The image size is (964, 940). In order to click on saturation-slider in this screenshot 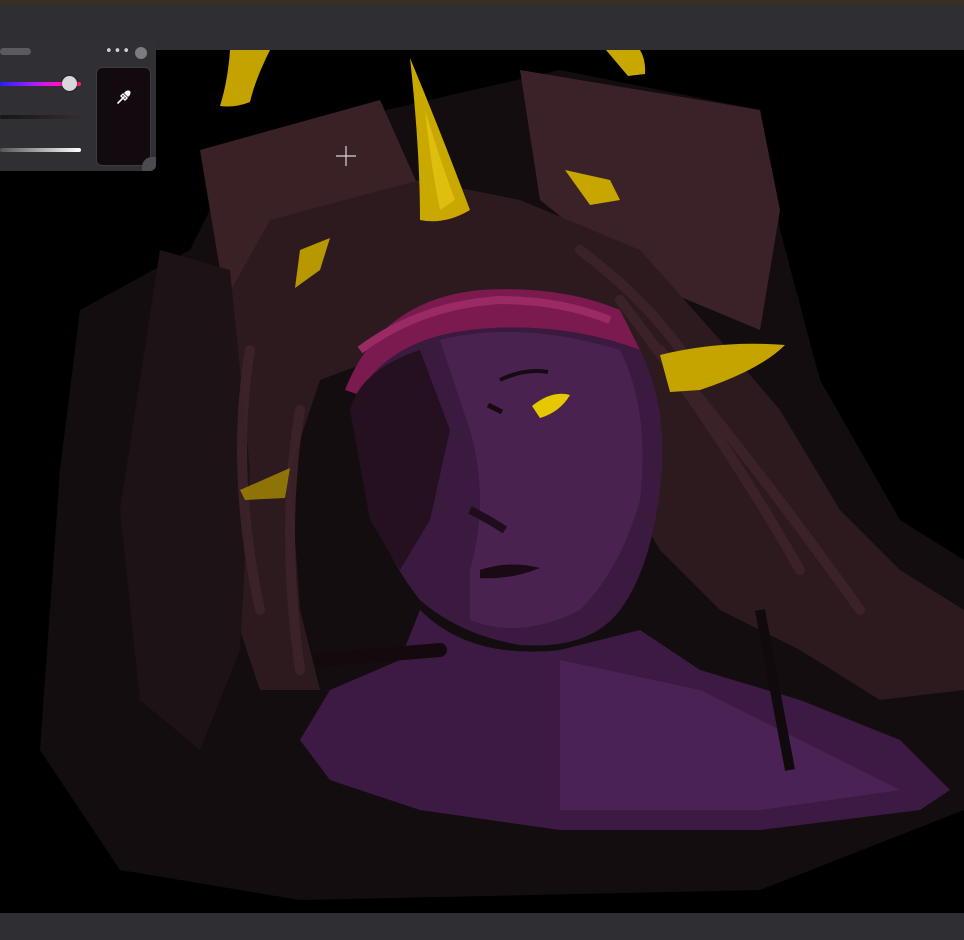, I will do `click(40, 117)`.